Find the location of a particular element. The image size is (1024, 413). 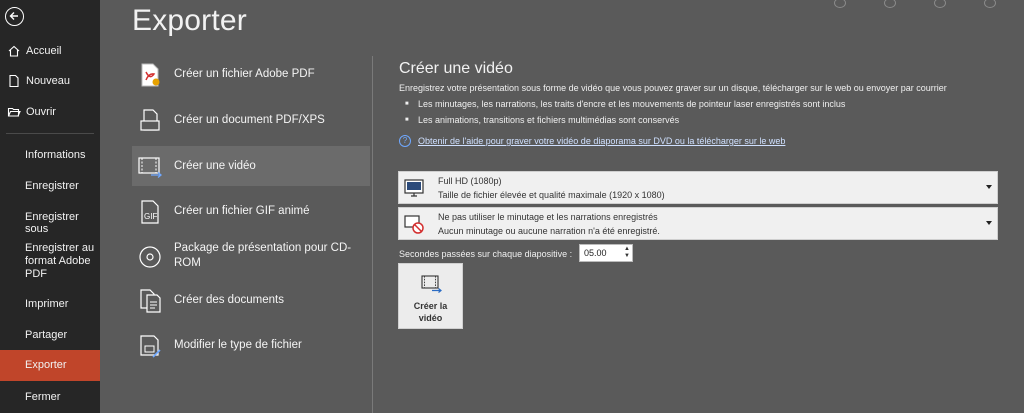

nav-item-exporter: Exporter is located at coordinates (50, 365).